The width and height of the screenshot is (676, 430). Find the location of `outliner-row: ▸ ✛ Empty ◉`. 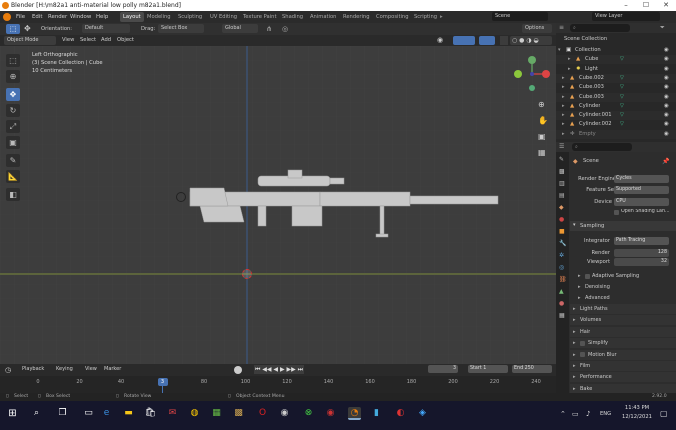

outliner-row: ▸ ✛ Empty ◉ is located at coordinates (616, 134).